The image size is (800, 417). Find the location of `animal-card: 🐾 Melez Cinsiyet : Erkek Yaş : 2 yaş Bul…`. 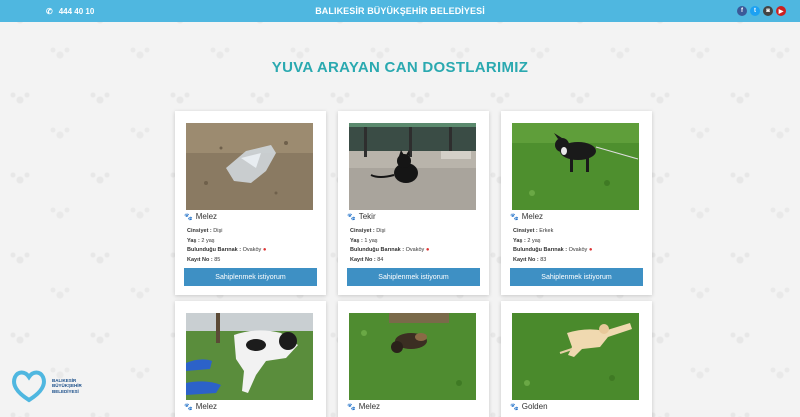

animal-card: 🐾 Melez Cinsiyet : Erkek Yaş : 2 yaş Bul… is located at coordinates (576, 203).